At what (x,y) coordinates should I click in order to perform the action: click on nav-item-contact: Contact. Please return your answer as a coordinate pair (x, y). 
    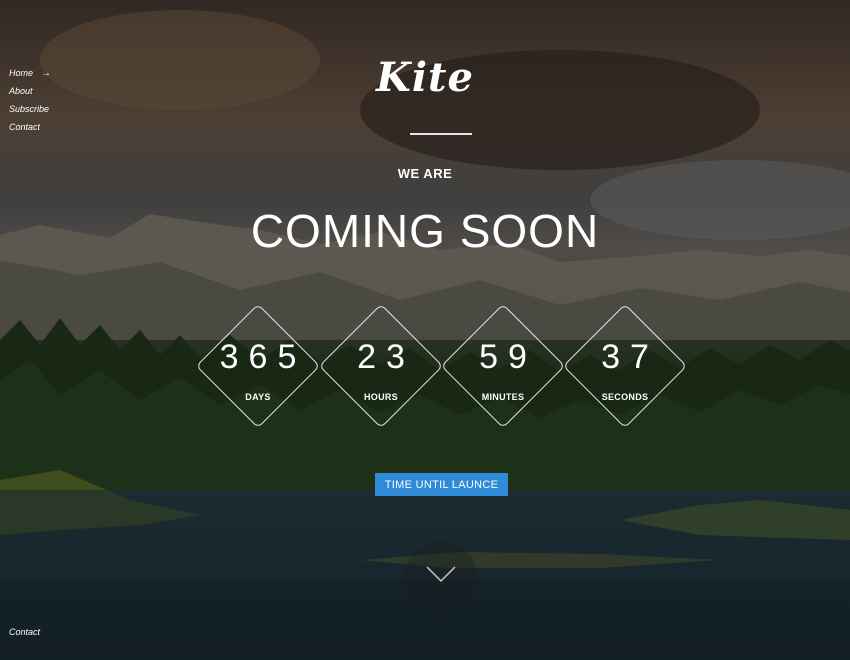
    Looking at the image, I should click on (30, 127).